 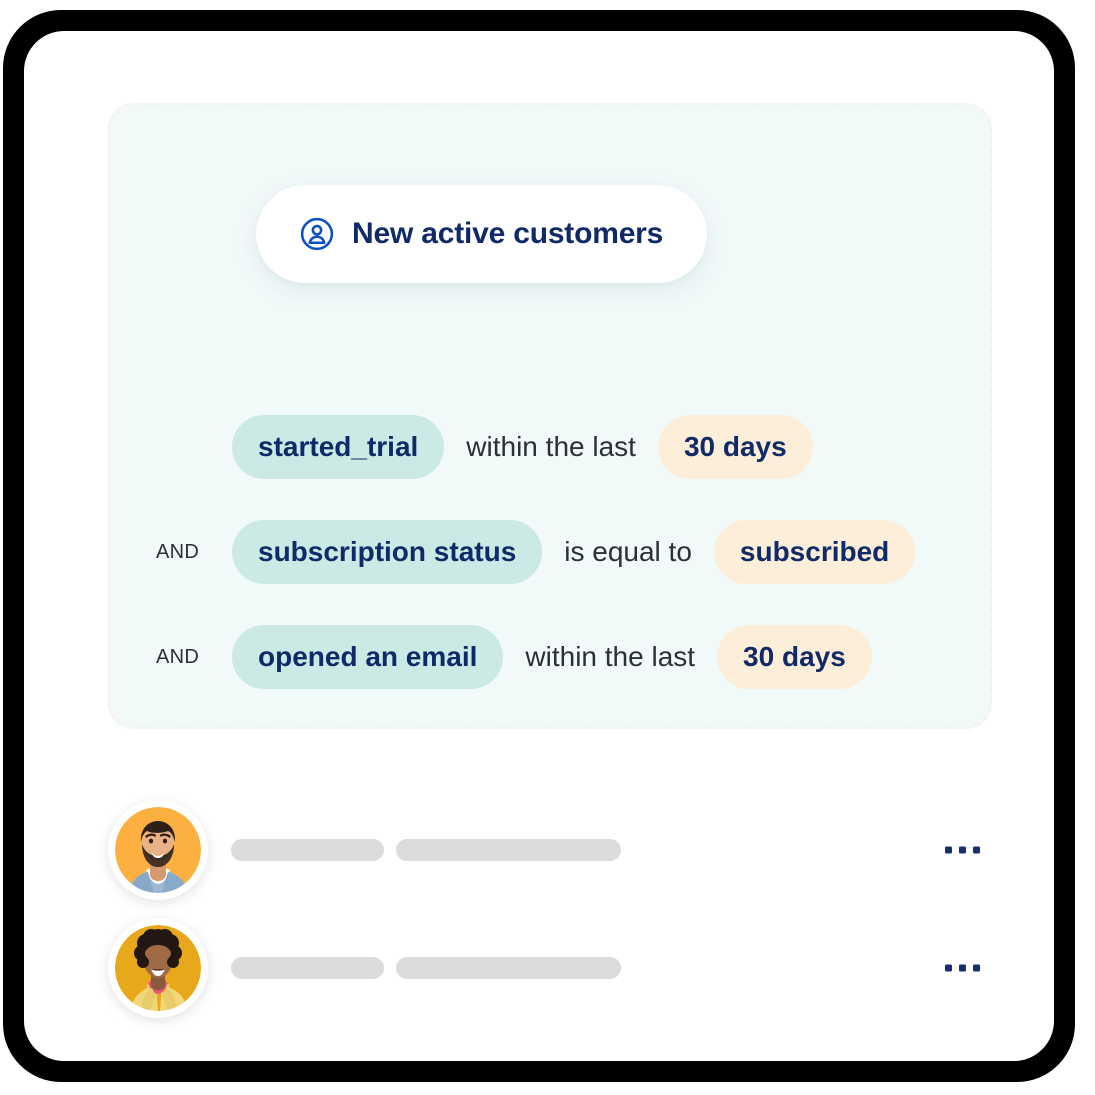 I want to click on condition-field-pill: subscription status, so click(x=387, y=552).